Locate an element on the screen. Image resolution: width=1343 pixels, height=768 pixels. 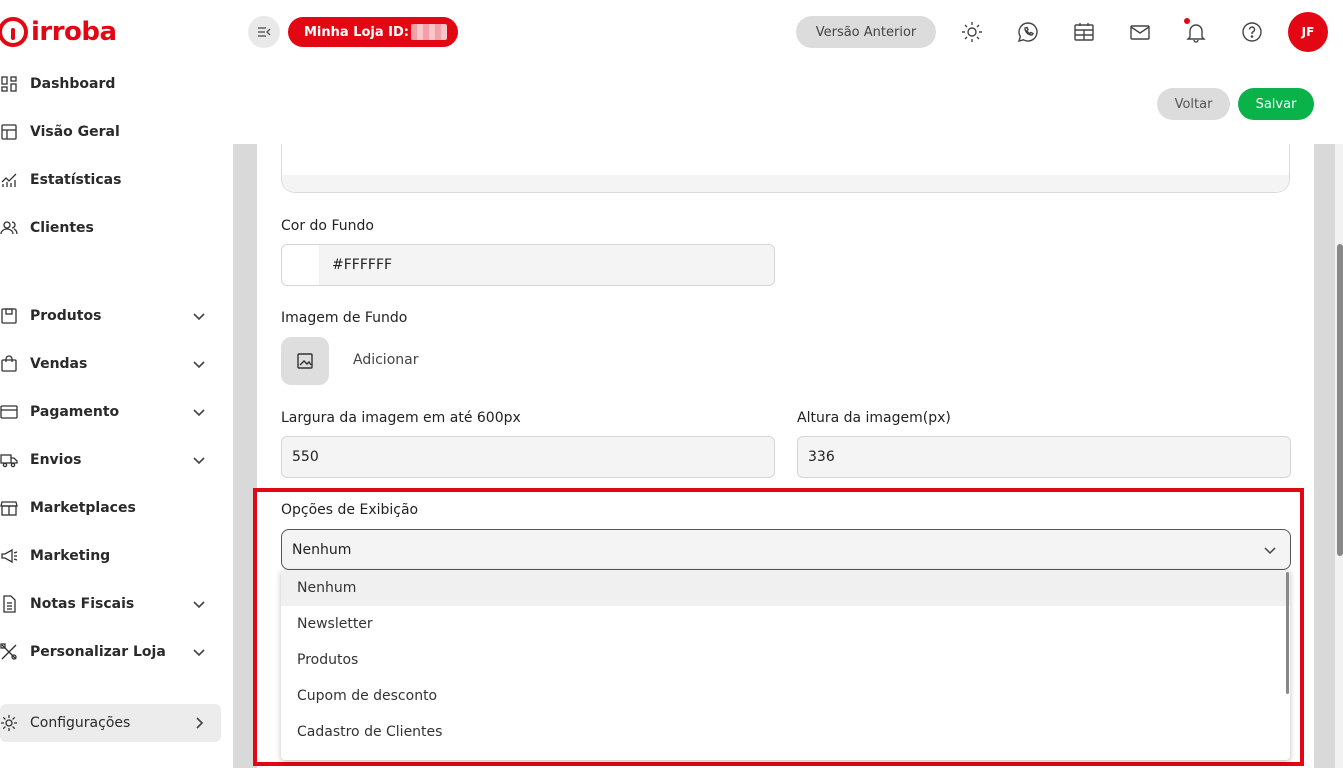
layout-icon is located at coordinates (10, 132).